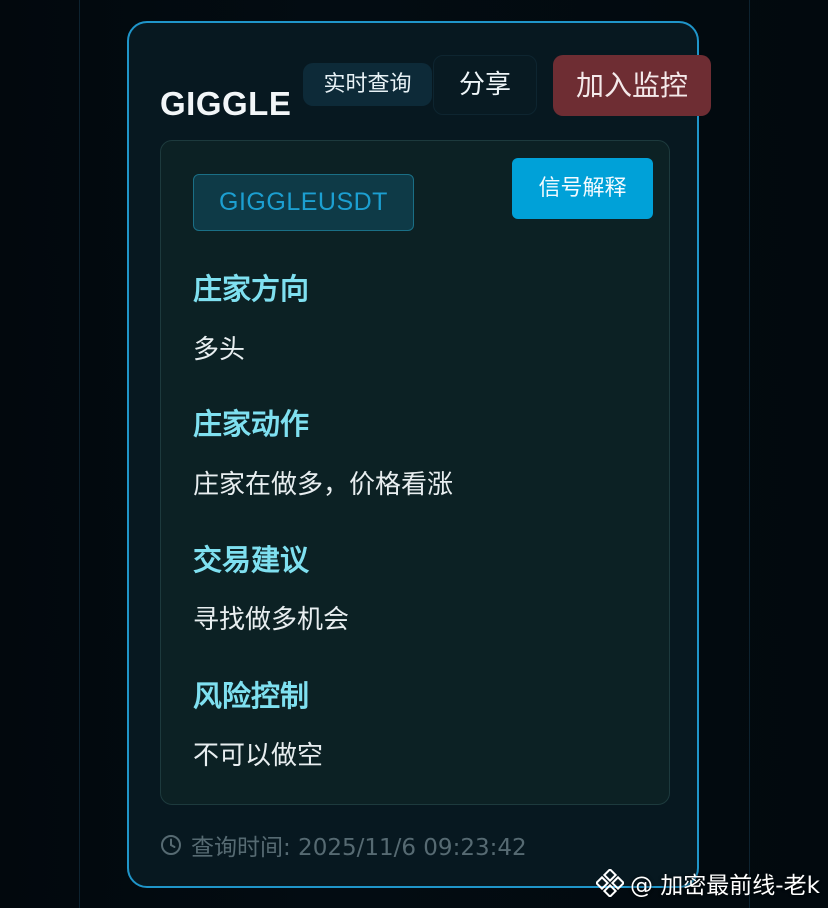  What do you see at coordinates (749, 454) in the screenshot?
I see `column-divider-right` at bounding box center [749, 454].